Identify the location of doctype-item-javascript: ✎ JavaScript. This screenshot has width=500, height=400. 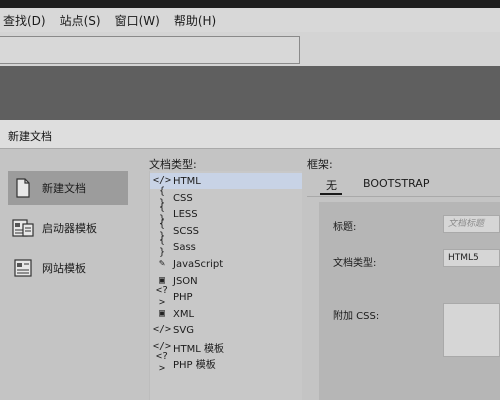
(226, 264).